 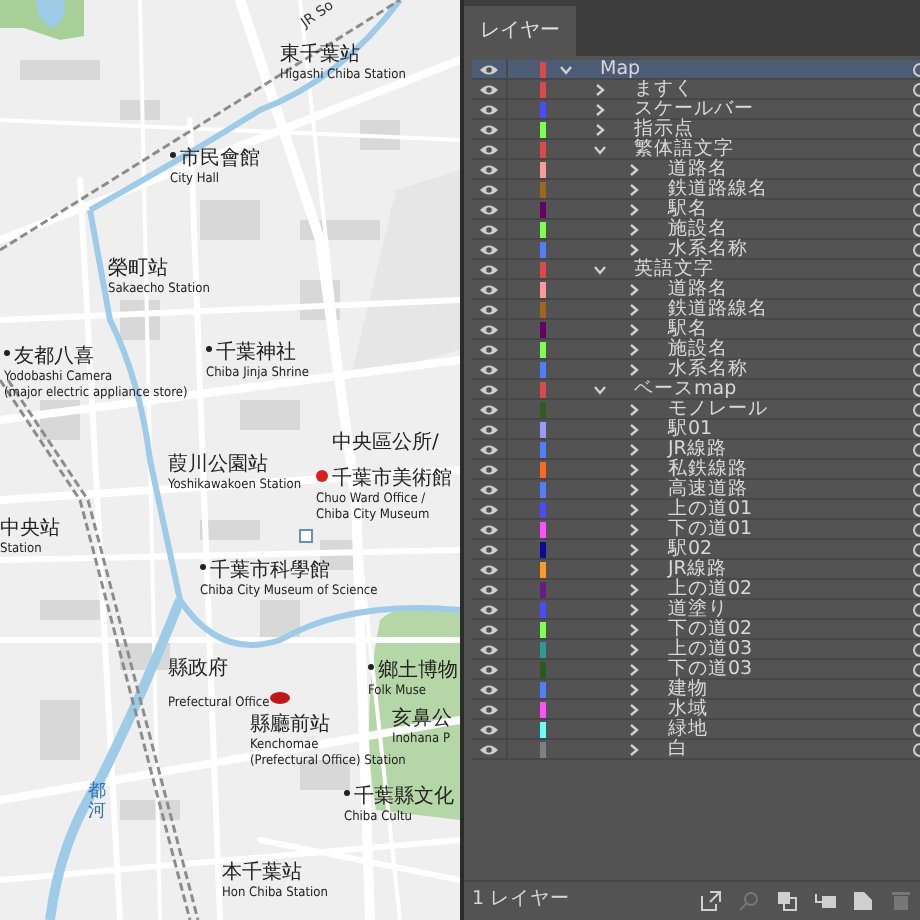 I want to click on layer-row: 繁体語文字, so click(x=696, y=150).